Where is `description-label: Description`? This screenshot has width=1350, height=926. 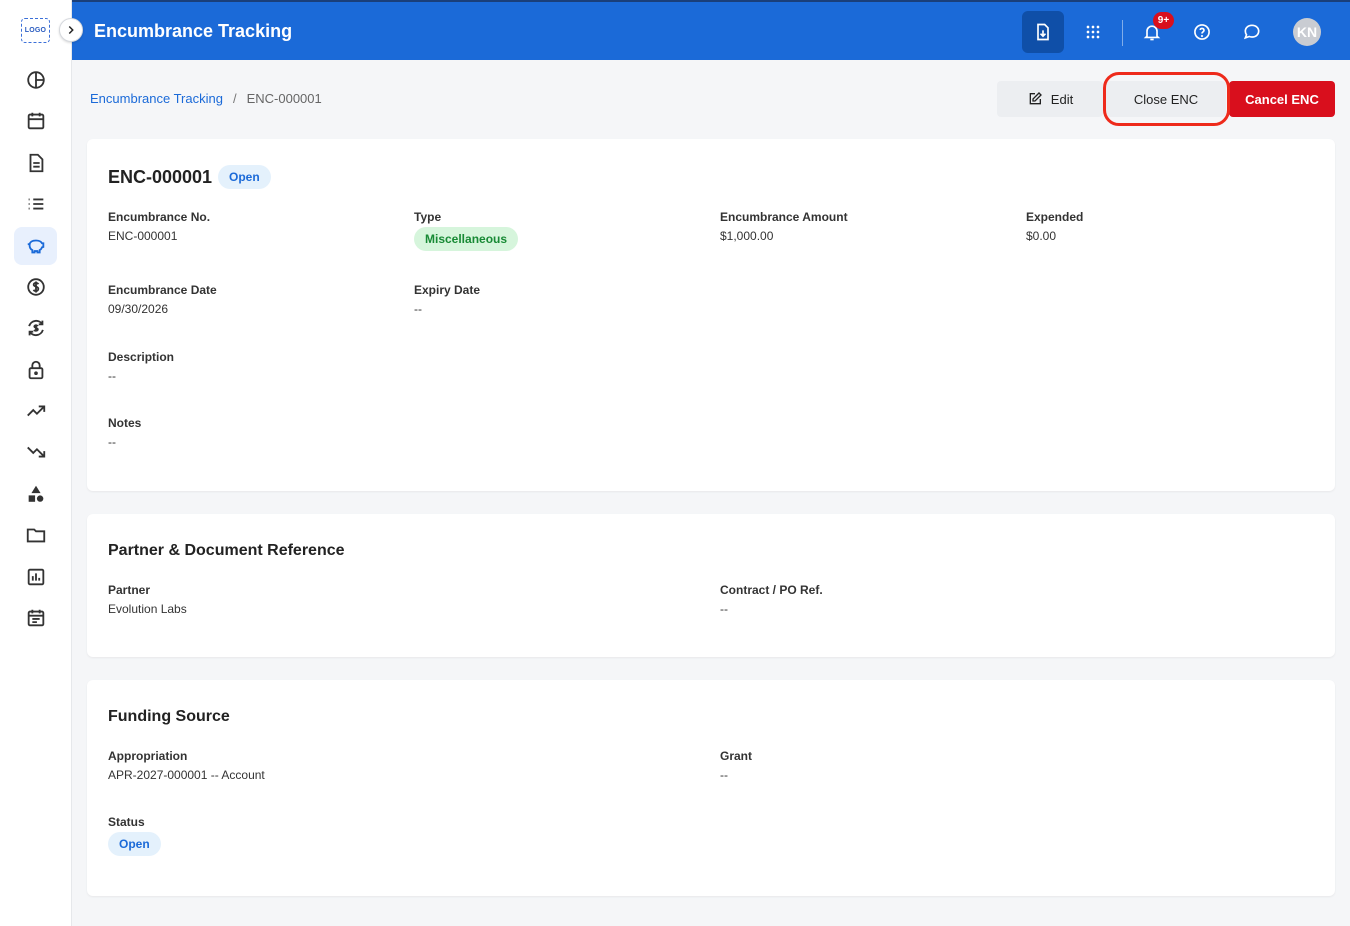
description-label: Description is located at coordinates (141, 357).